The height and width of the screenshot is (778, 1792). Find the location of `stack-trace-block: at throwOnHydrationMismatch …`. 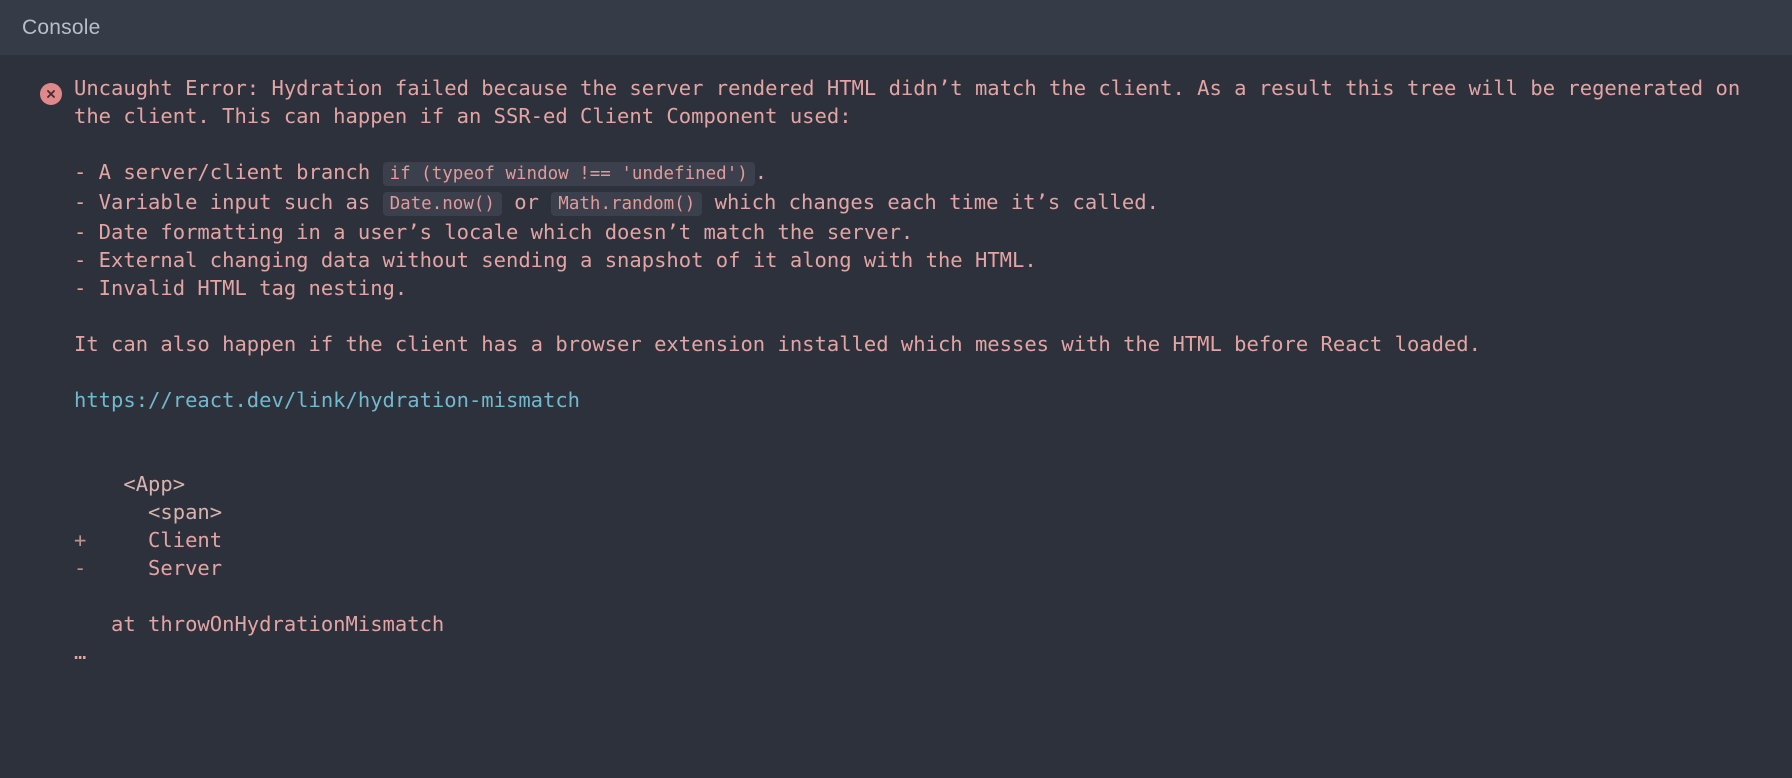

stack-trace-block: at throwOnHydrationMismatch … is located at coordinates (923, 638).